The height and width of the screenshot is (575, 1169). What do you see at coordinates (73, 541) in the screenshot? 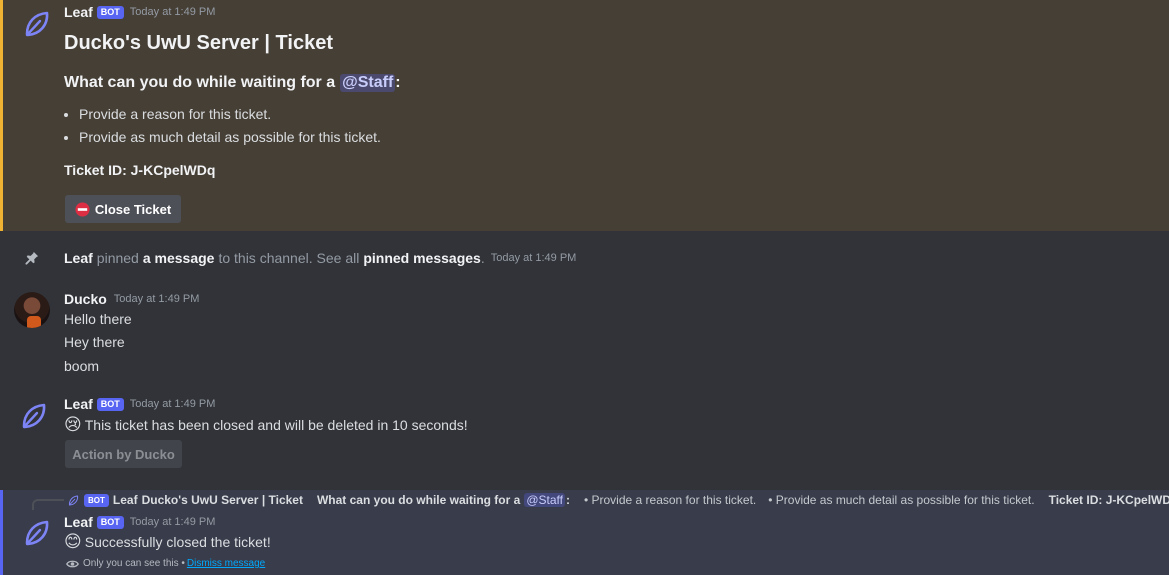
I see `smiling-face-emoji: 😊` at bounding box center [73, 541].